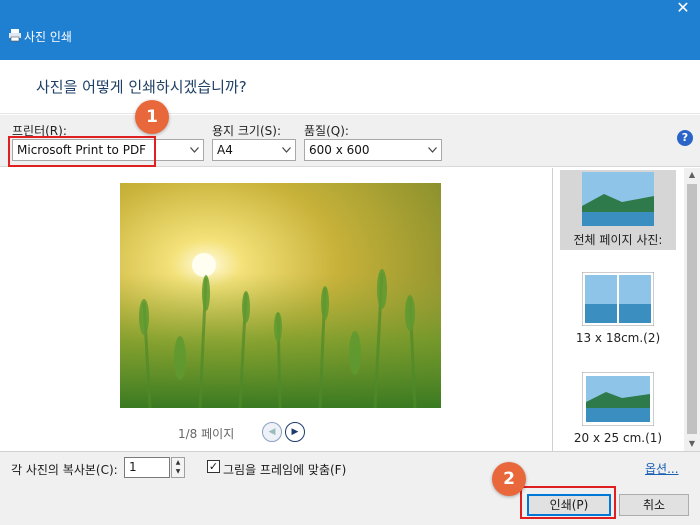 The height and width of the screenshot is (525, 700). Describe the element at coordinates (654, 505) in the screenshot. I see `cancel-button: 취소` at that location.